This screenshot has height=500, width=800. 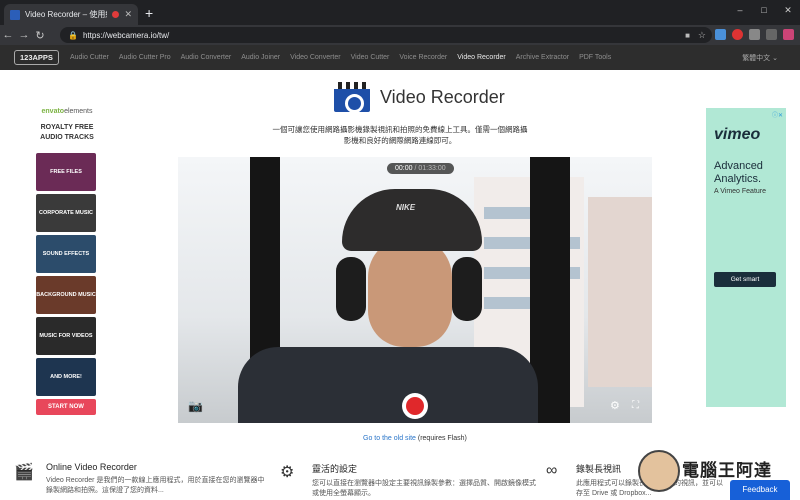 I want to click on ad-subtitle: A Vimeo Feature, so click(x=740, y=191).